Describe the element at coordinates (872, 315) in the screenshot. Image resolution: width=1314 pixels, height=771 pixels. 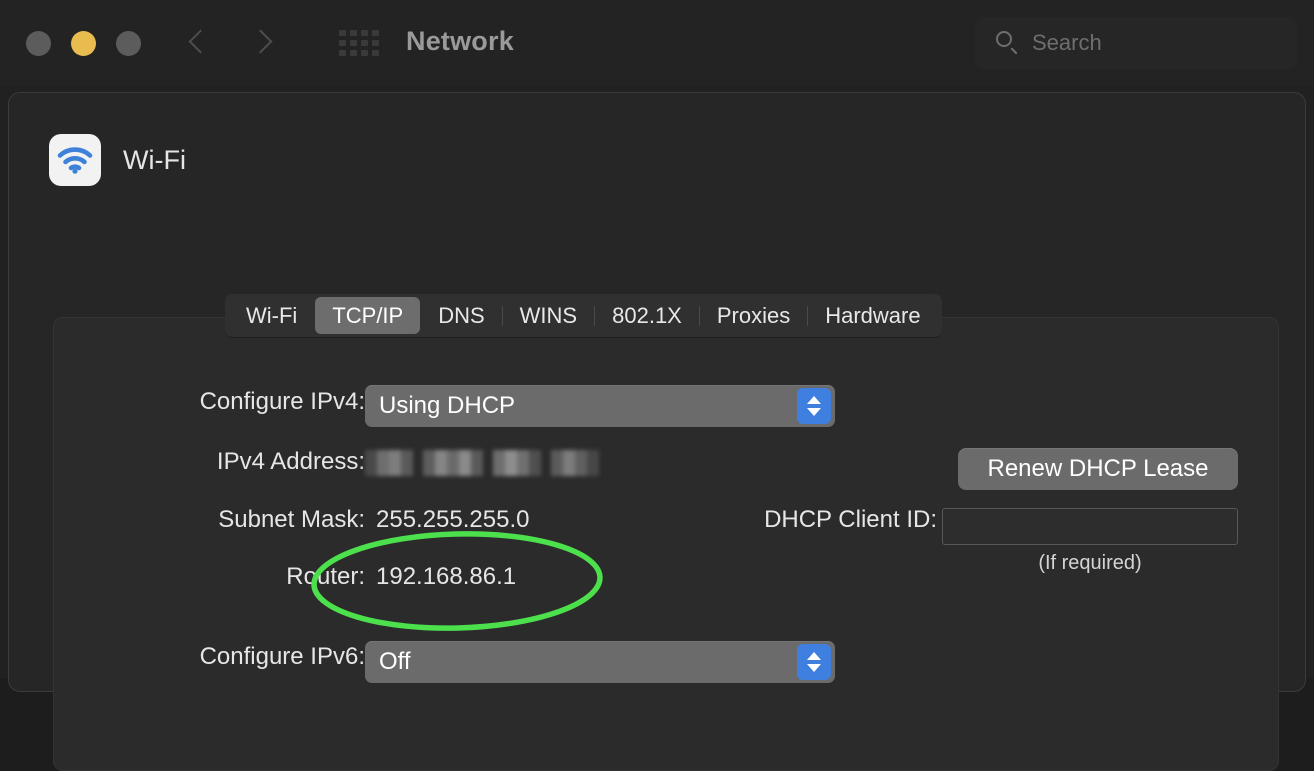
I see `tab-hardware: Hardware` at that location.